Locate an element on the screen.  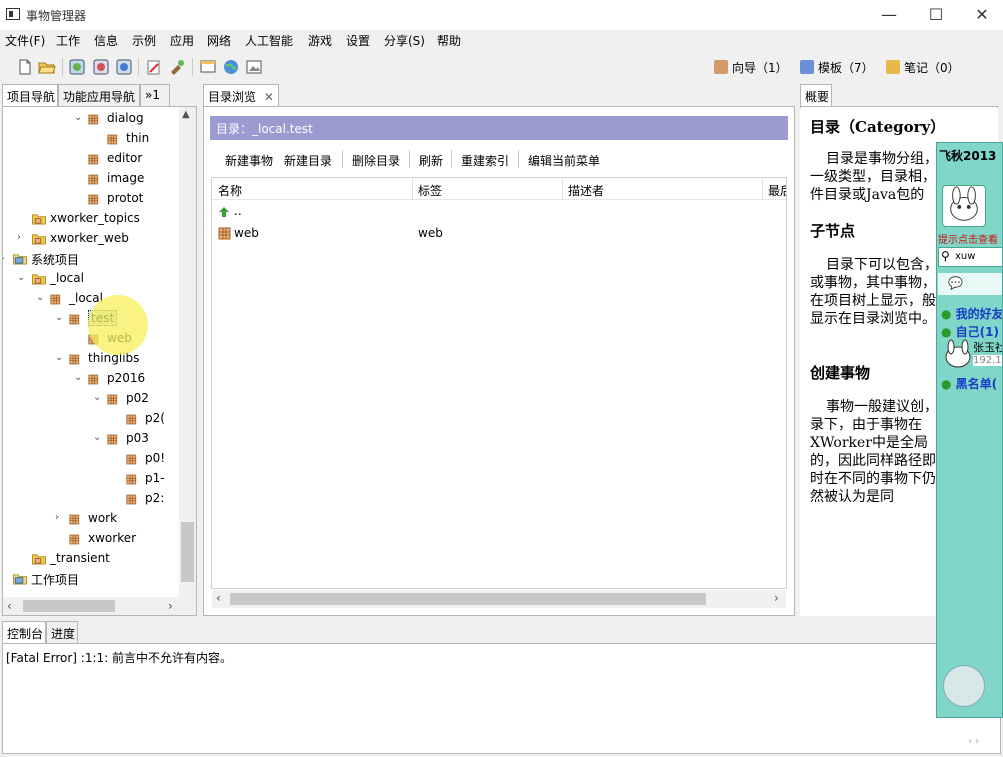
menu-share: 分享(S) is located at coordinates (404, 40).